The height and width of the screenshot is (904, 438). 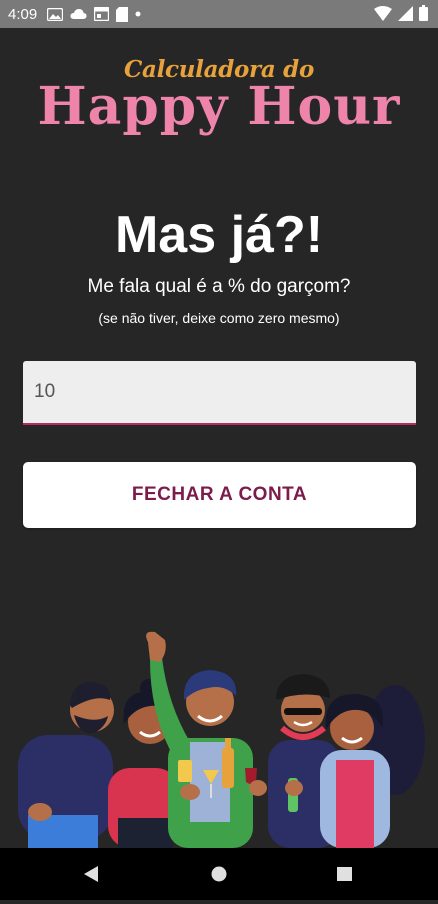 I want to click on app-title-big: Happy Hour, so click(x=219, y=106).